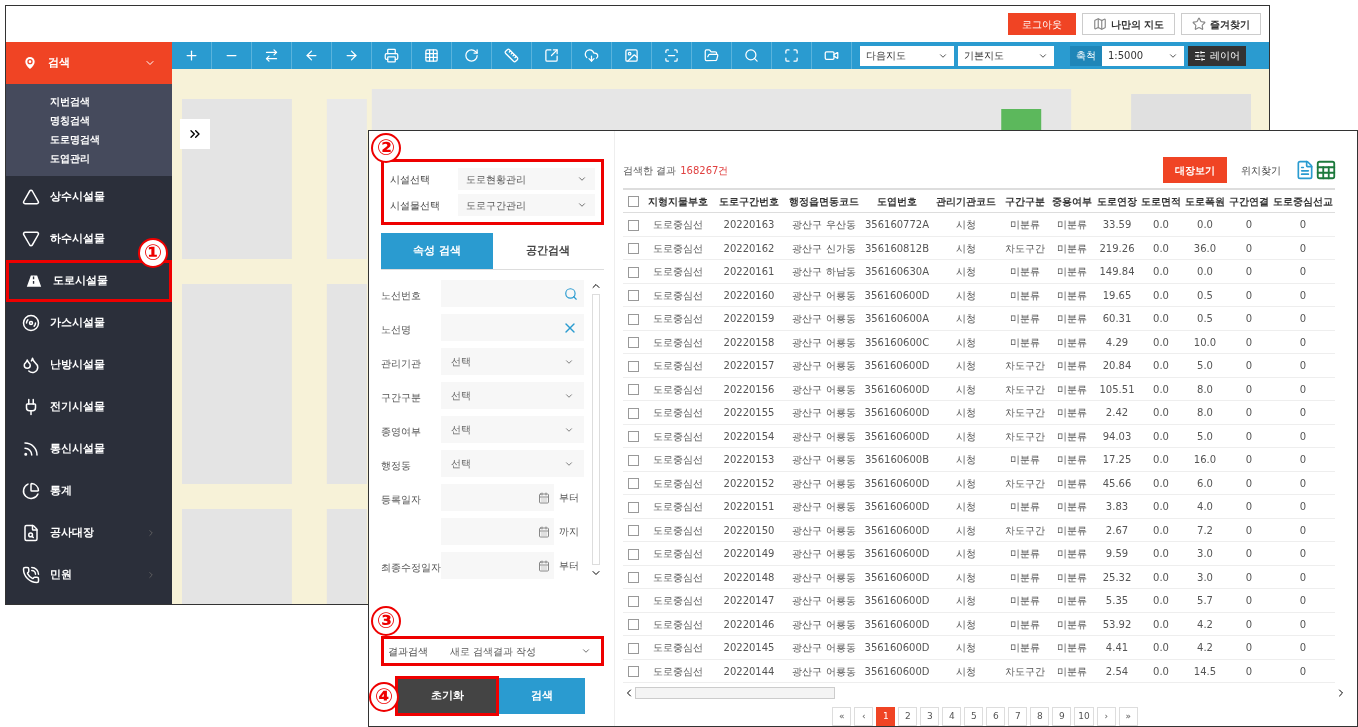 The height and width of the screenshot is (727, 1358). I want to click on logout-button: 로그아웃, so click(1041, 24).